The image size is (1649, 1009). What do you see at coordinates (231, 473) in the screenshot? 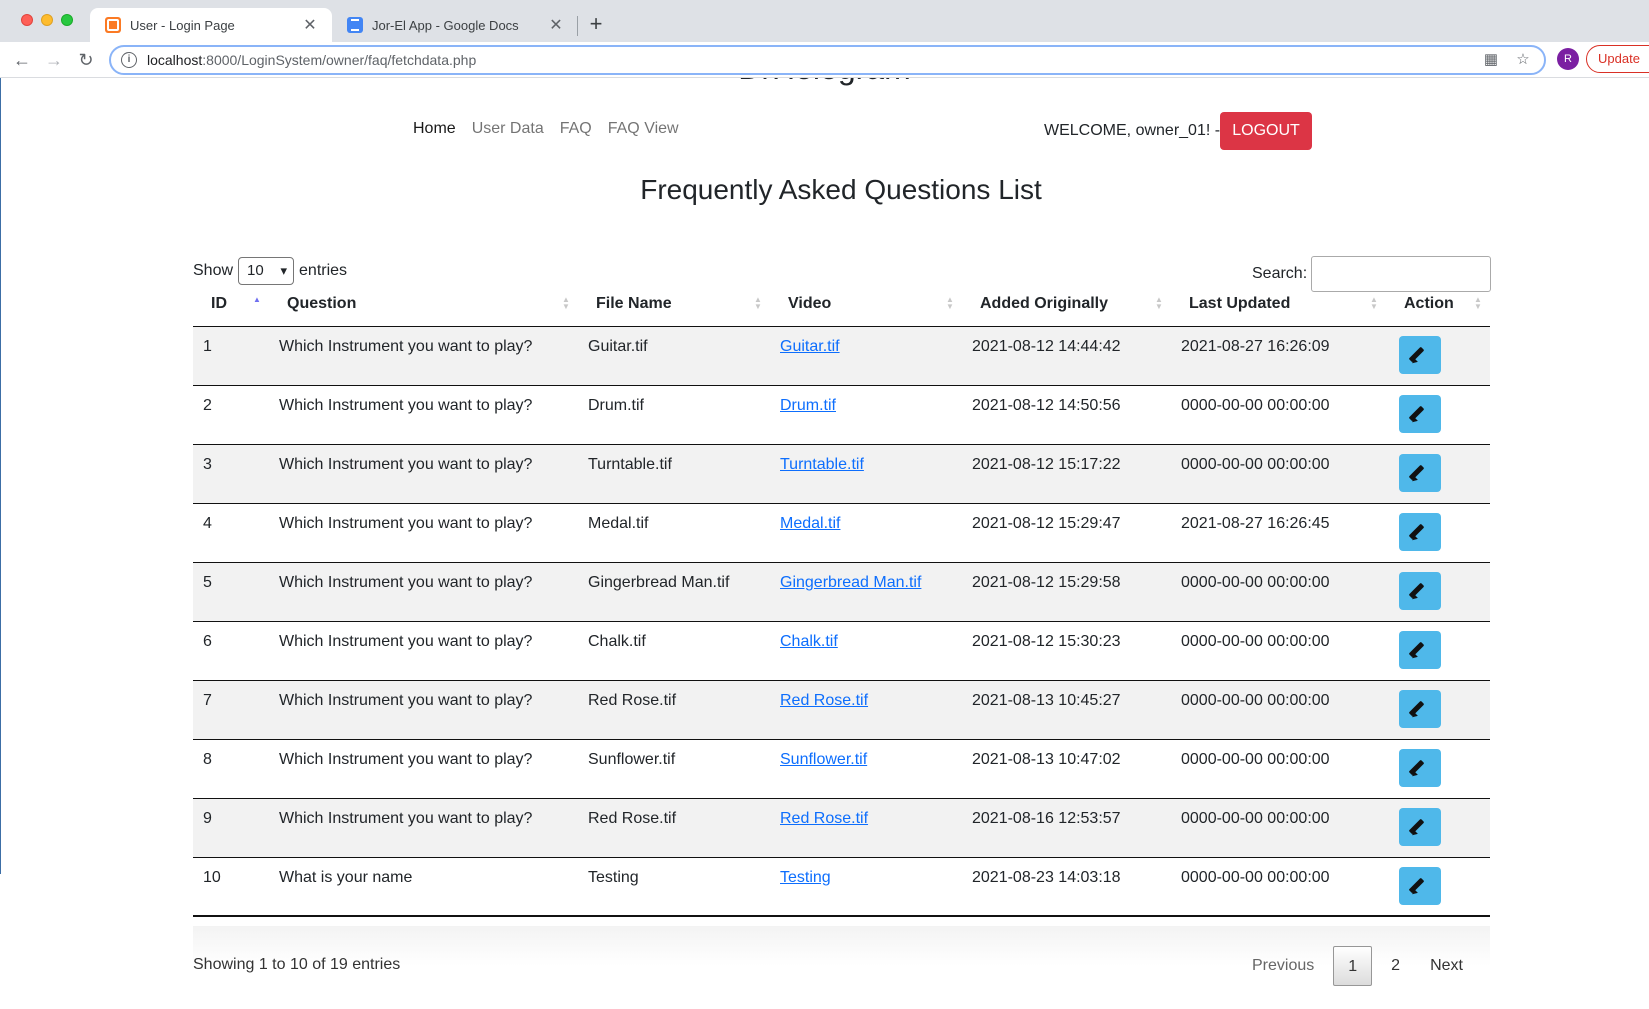
I see `cell-id: 3` at bounding box center [231, 473].